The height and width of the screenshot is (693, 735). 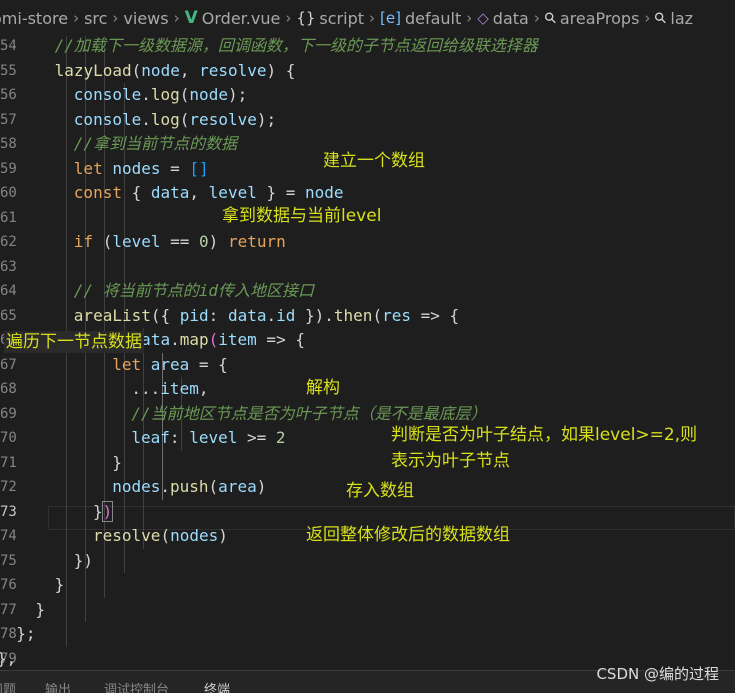 I want to click on code-line: console.log(resolve);, so click(x=175, y=120).